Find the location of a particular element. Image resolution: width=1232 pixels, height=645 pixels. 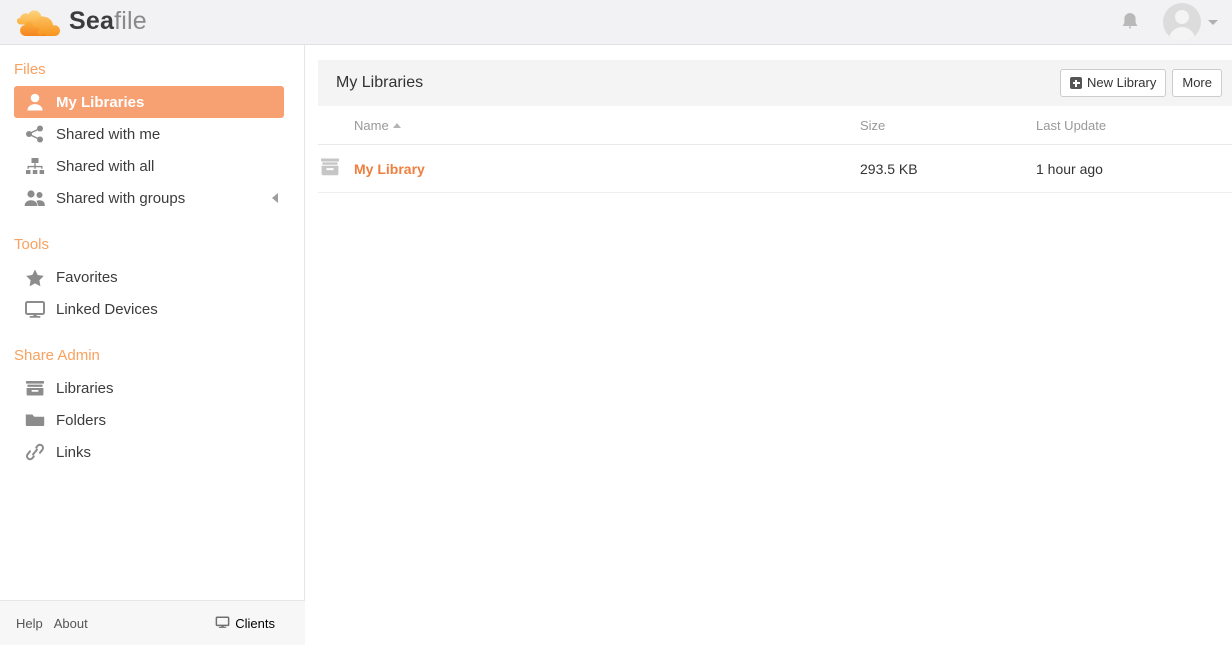

sidebar-section-title-files: Files is located at coordinates (30, 69).